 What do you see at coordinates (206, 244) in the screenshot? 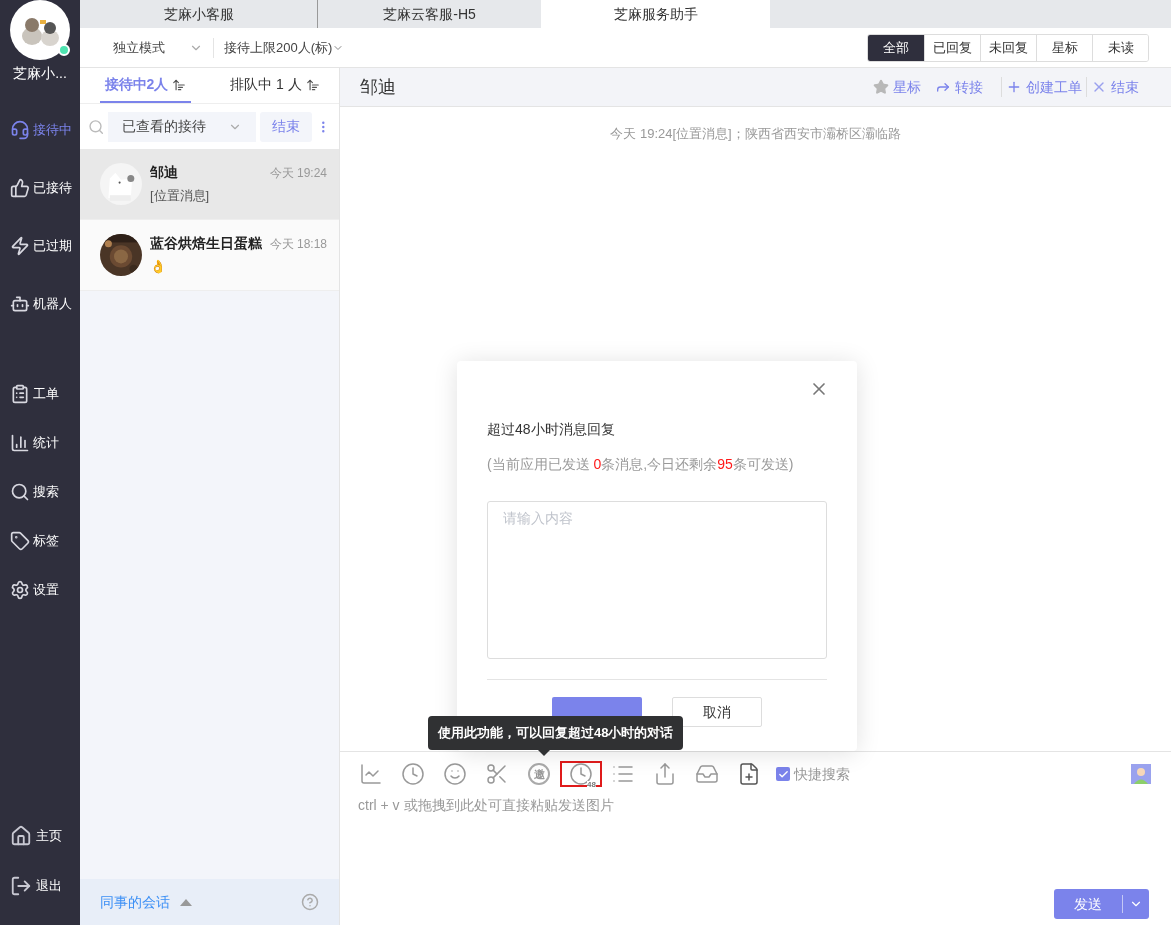
I see `contact-name: 蓝谷烘焙生日蛋糕` at bounding box center [206, 244].